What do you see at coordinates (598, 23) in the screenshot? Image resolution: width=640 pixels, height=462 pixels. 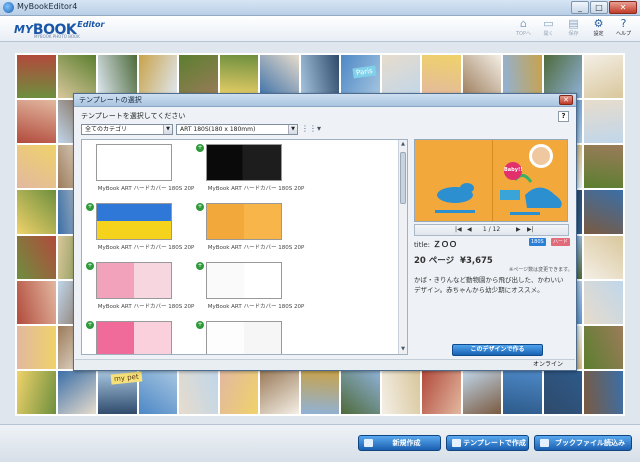 I see `gear-icon: ⚙` at bounding box center [598, 23].